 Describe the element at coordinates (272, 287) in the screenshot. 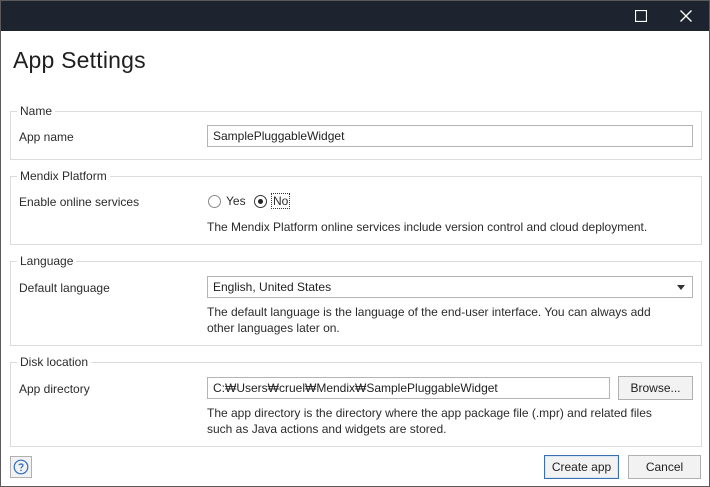

I see `default-language-value: English, United States` at that location.